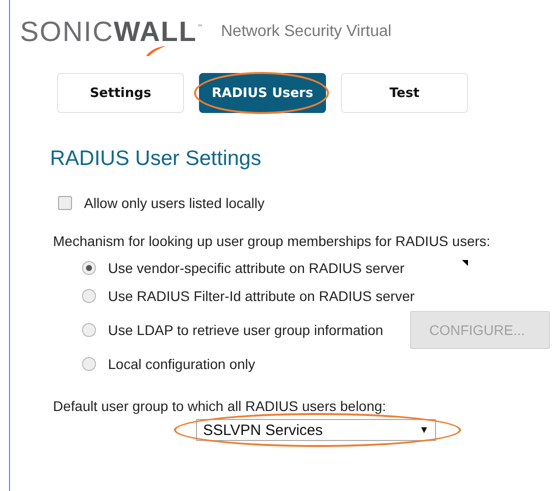 Image resolution: width=553 pixels, height=491 pixels. What do you see at coordinates (182, 364) in the screenshot?
I see `radio-label: Local configuration only` at bounding box center [182, 364].